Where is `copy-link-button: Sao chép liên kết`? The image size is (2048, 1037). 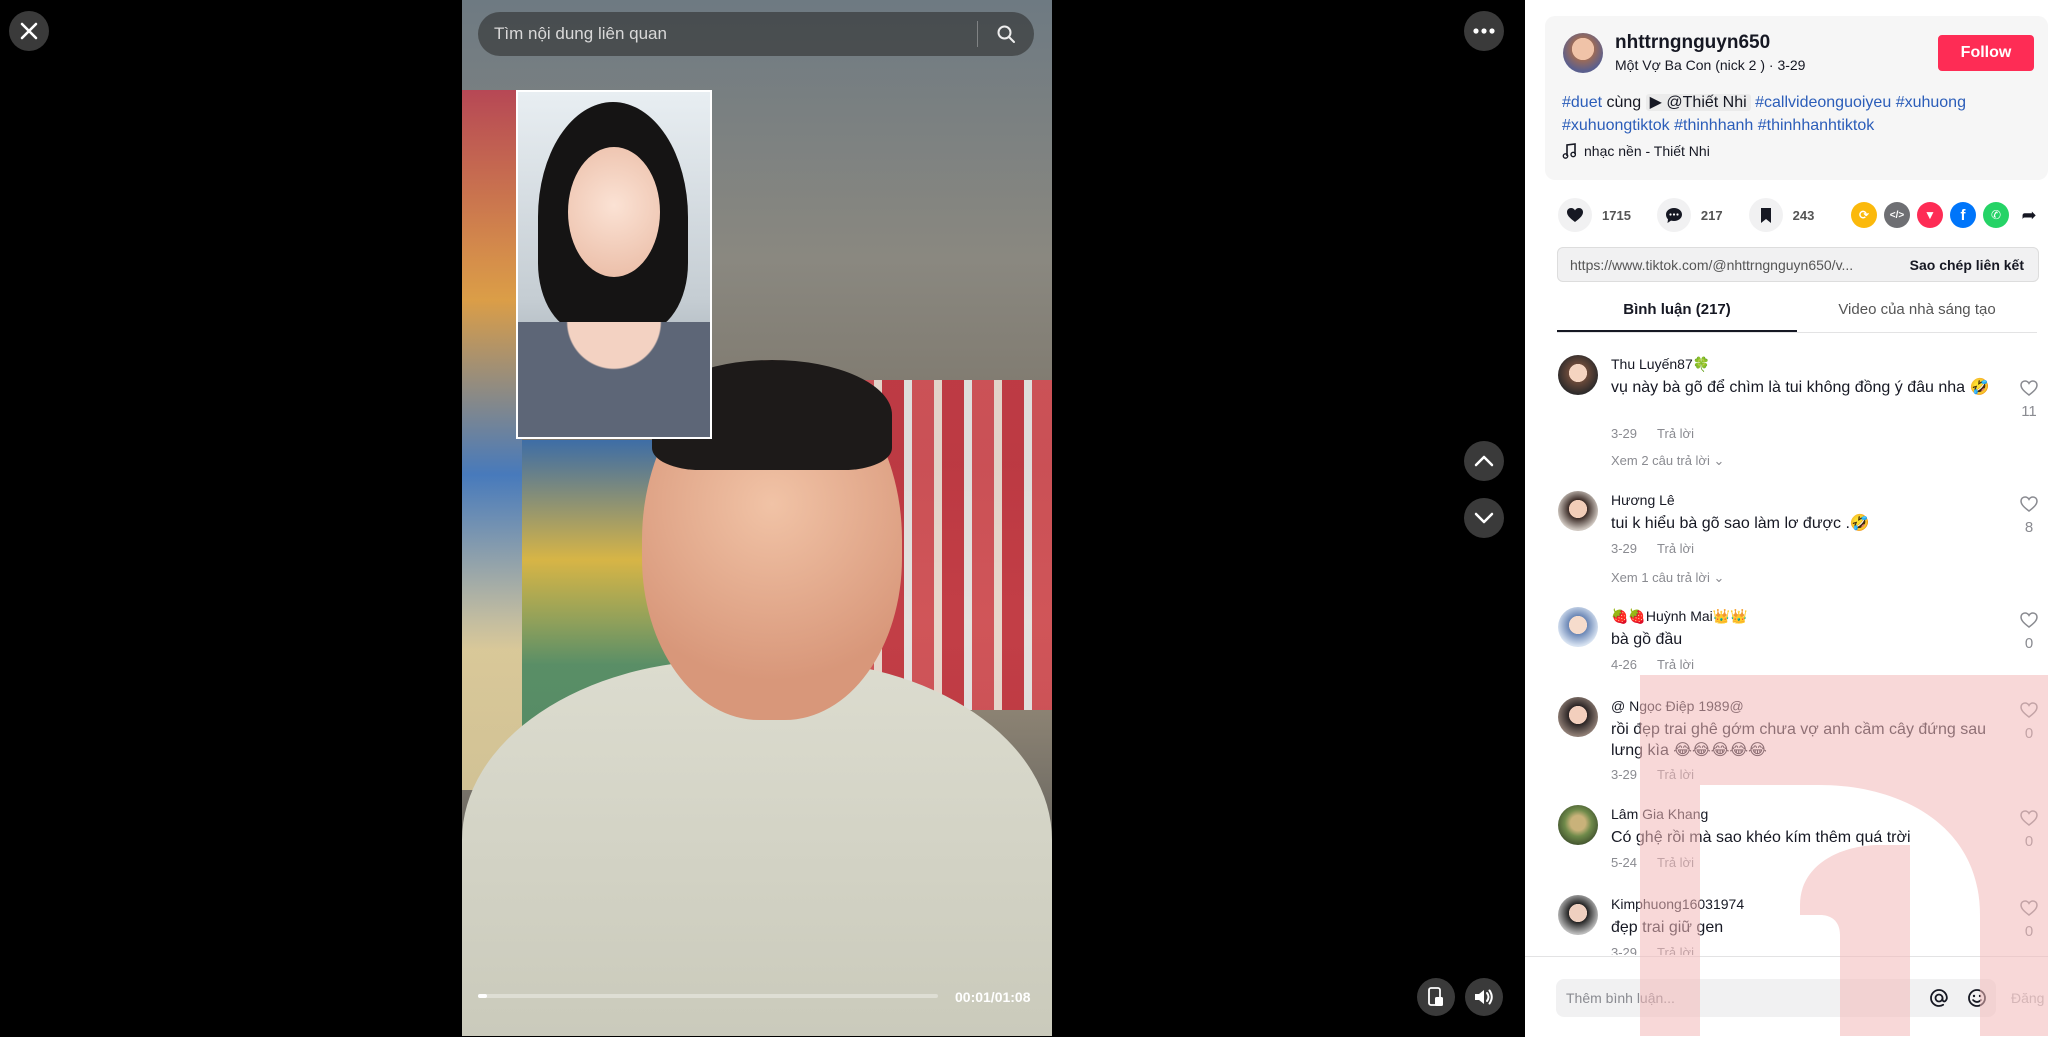
copy-link-button: Sao chép liên kết is located at coordinates (1967, 265).